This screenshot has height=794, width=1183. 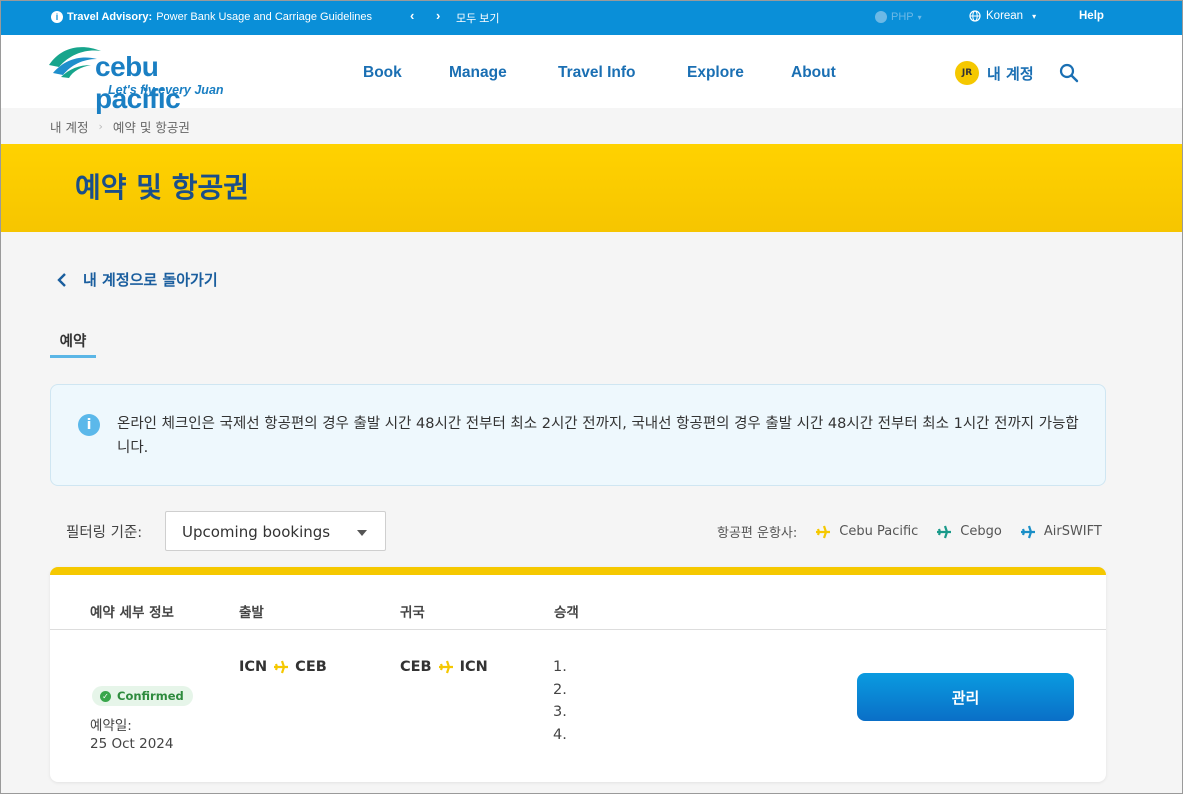 I want to click on caret-down-icon, so click(x=362, y=533).